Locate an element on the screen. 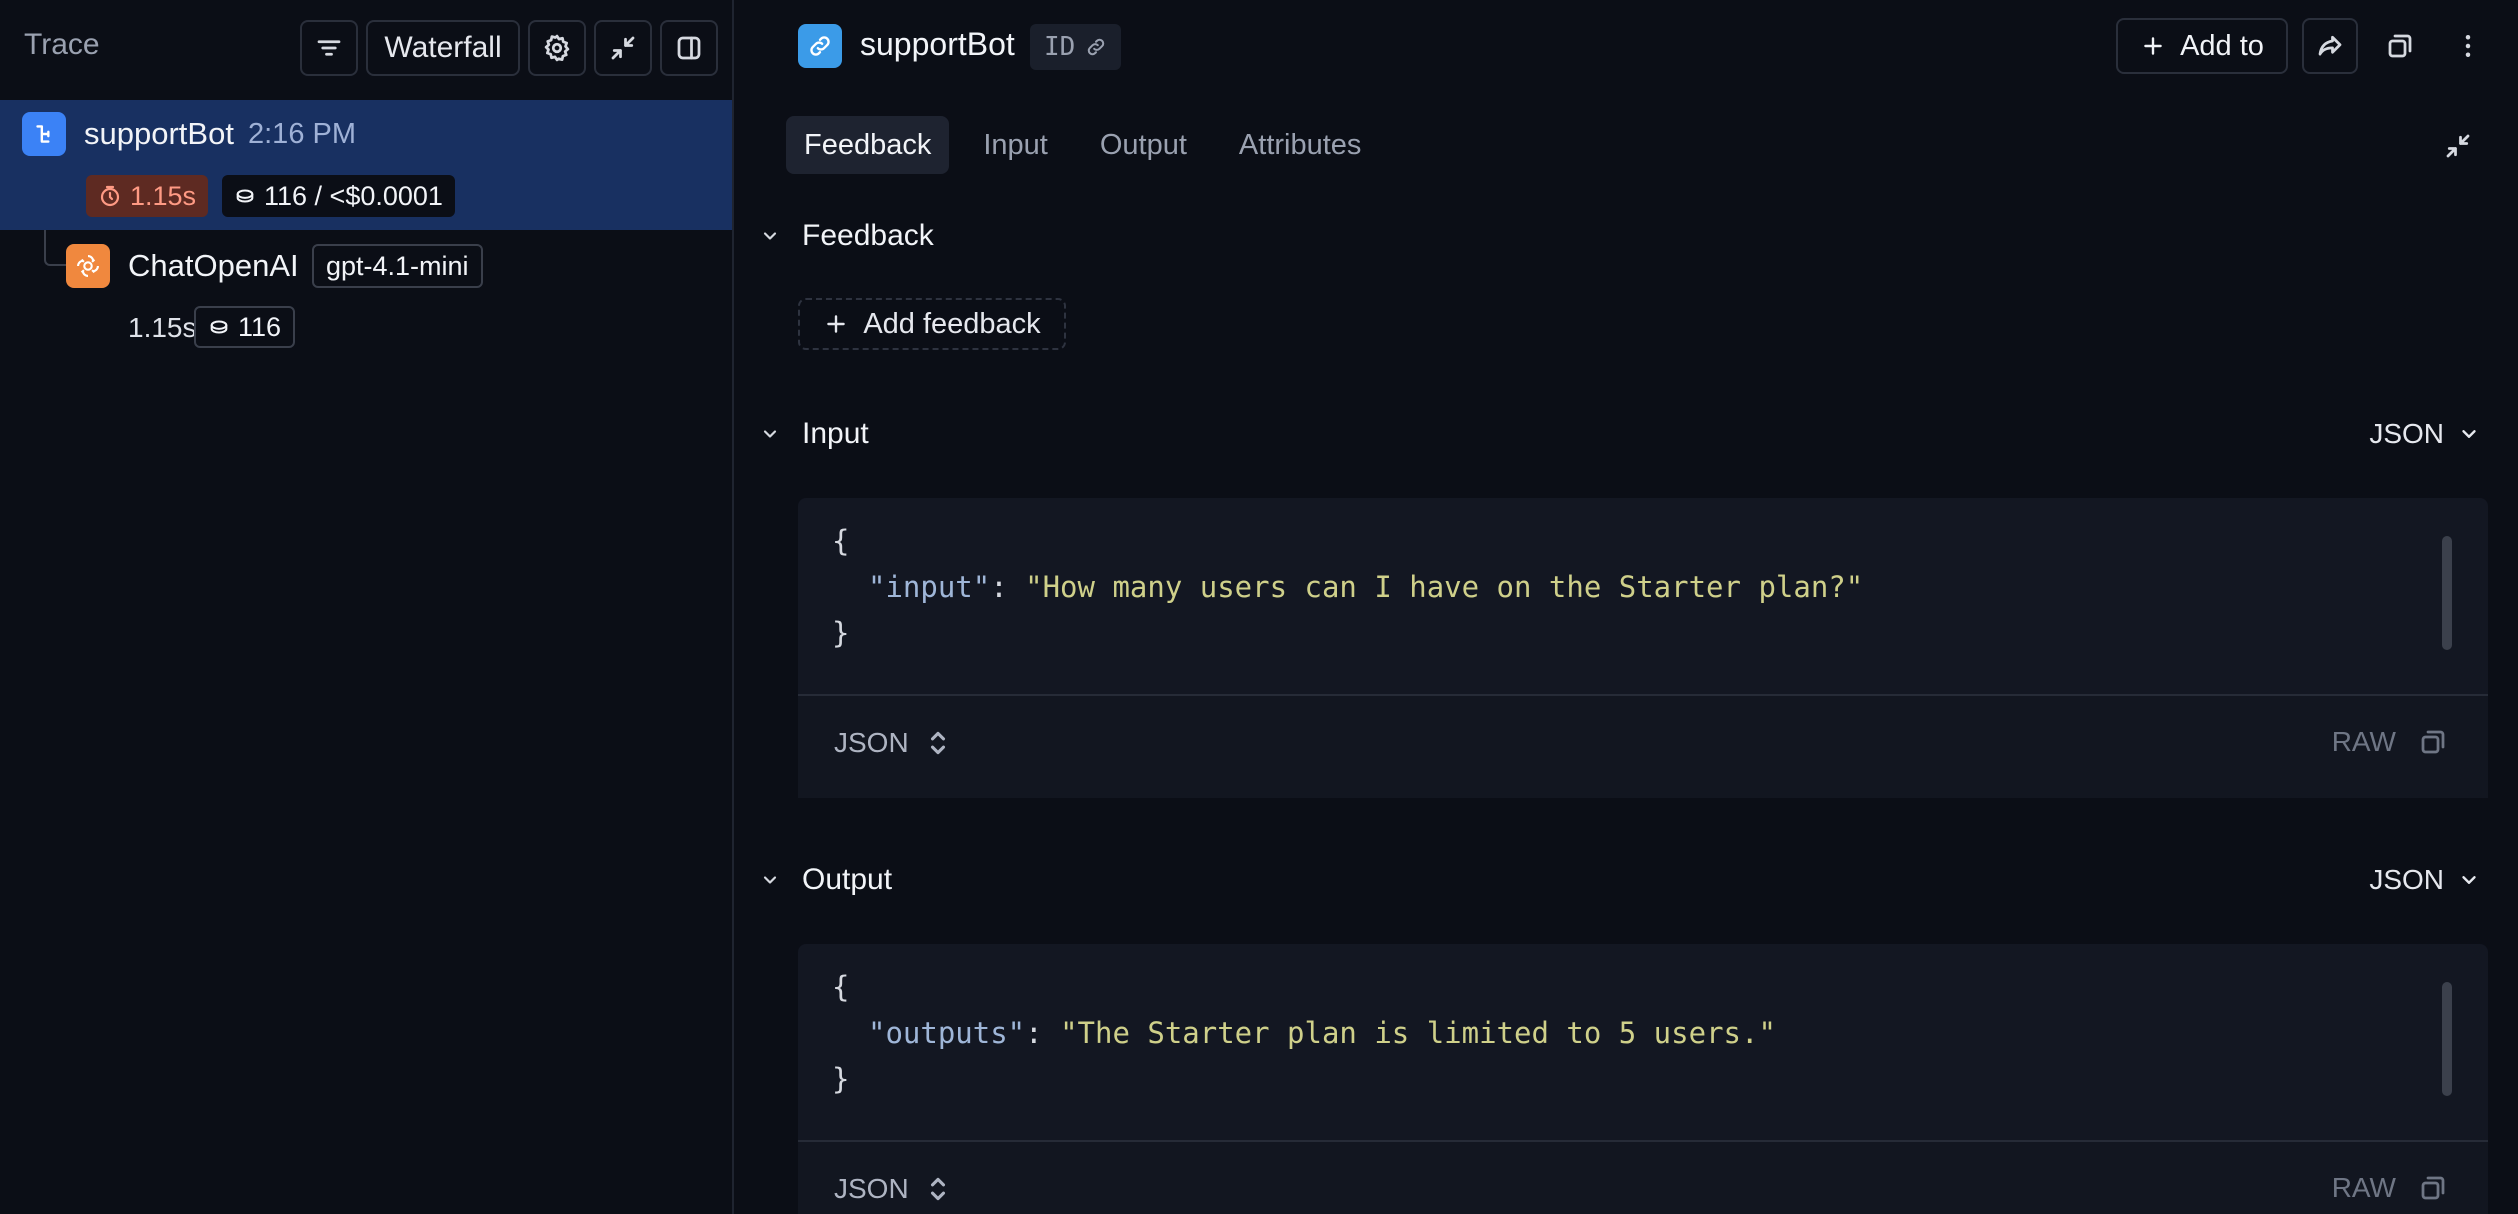 Image resolution: width=2518 pixels, height=1214 pixels. sidebar-icon is located at coordinates (689, 48).